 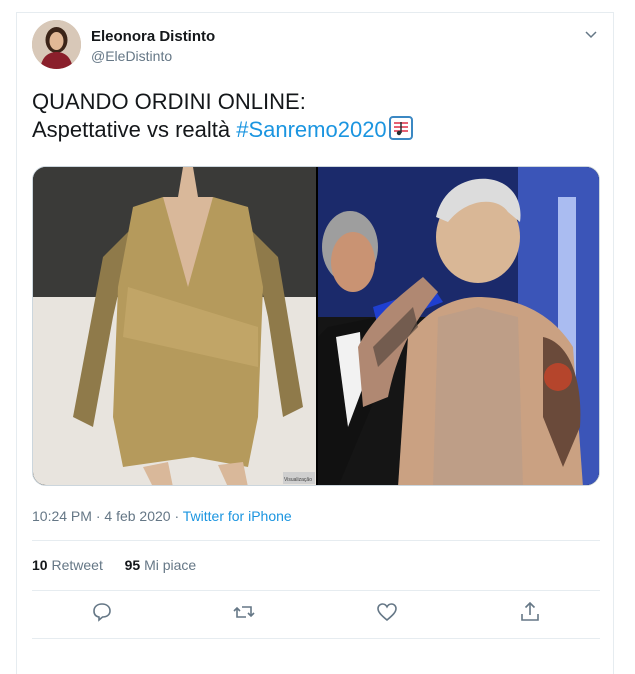 I want to click on tweet-time: 10:24 PM, so click(x=62, y=516).